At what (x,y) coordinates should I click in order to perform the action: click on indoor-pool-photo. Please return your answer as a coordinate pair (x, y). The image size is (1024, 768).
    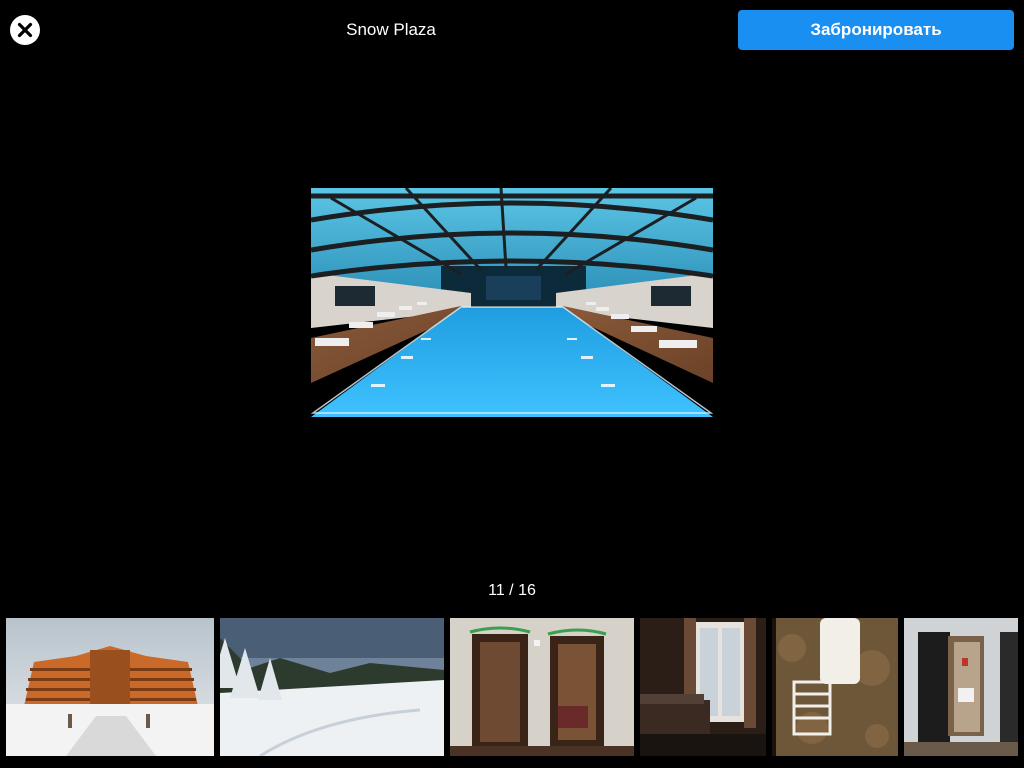
    Looking at the image, I should click on (512, 302).